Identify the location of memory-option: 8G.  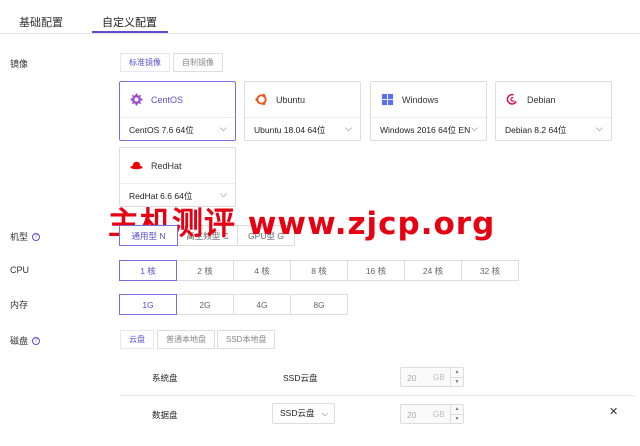
(319, 304).